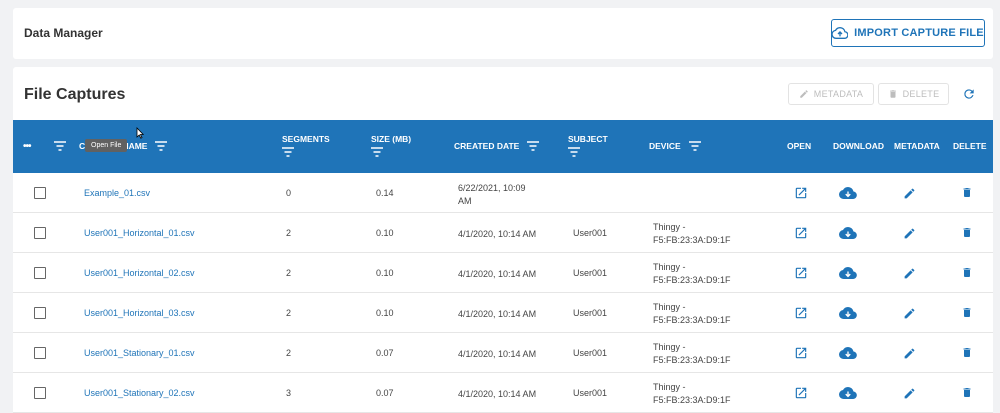  Describe the element at coordinates (497, 146) in the screenshot. I see `column-created-date: CREATED DATE` at that location.